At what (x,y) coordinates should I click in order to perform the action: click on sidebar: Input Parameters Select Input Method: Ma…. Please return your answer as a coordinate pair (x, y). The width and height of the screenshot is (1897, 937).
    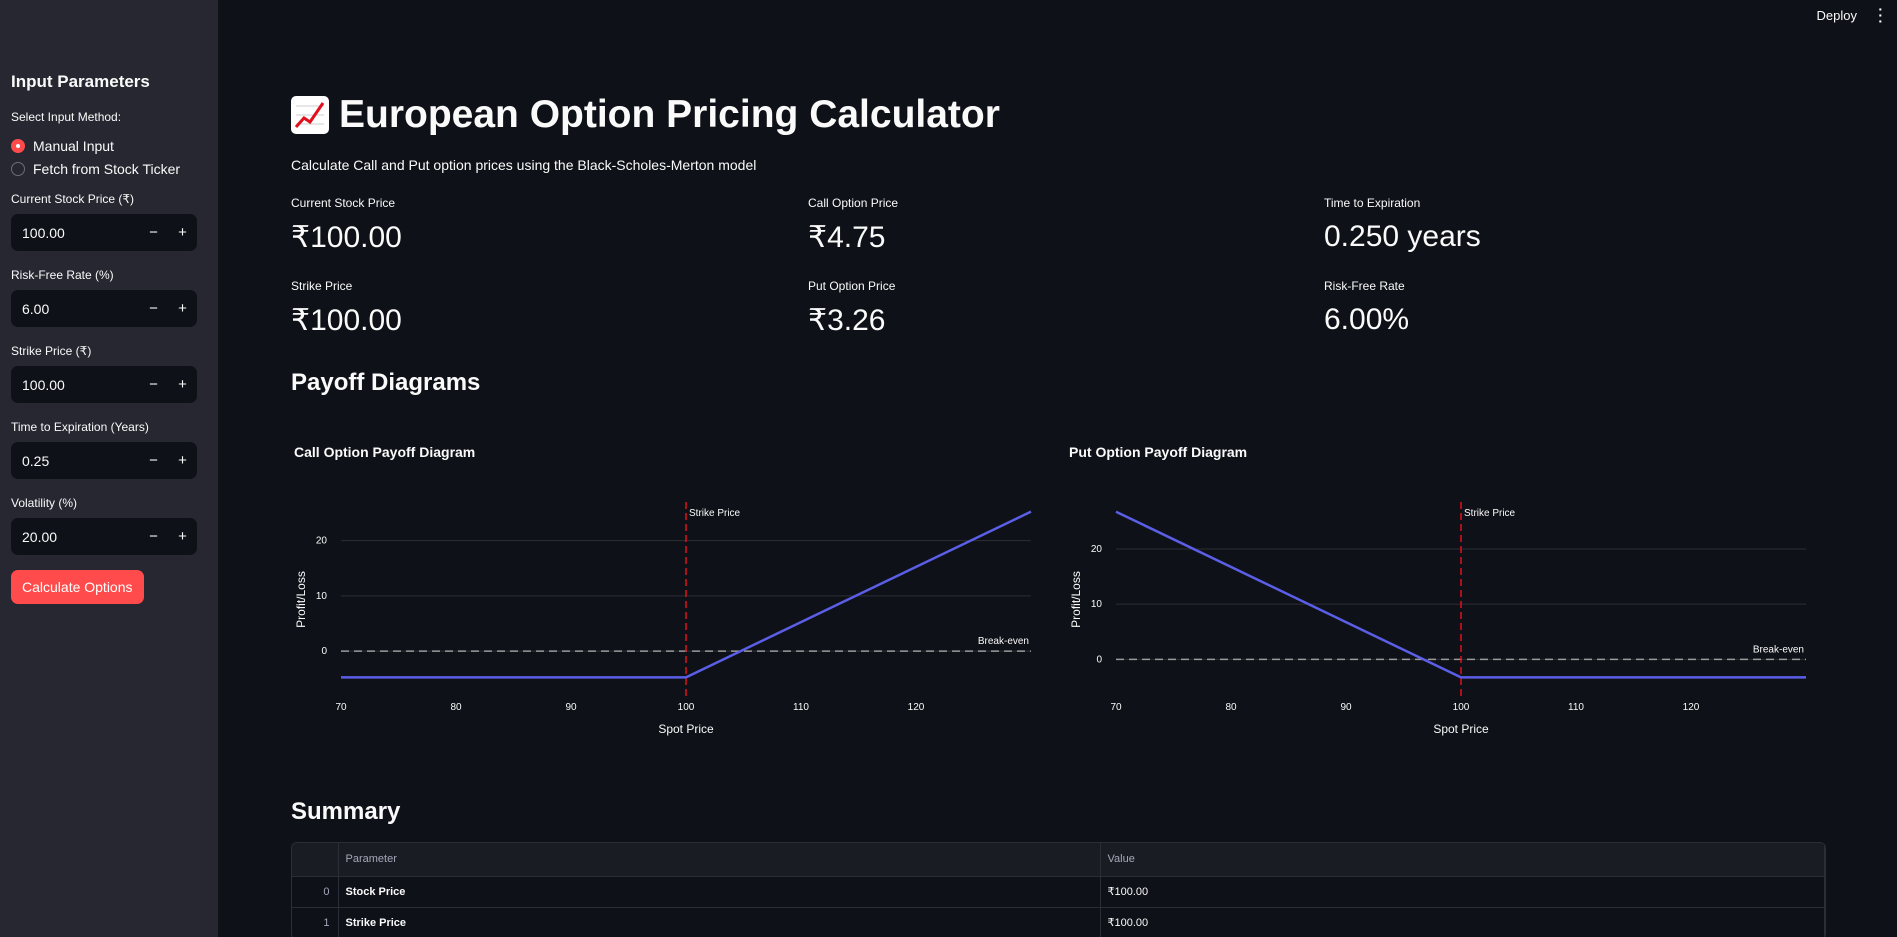
    Looking at the image, I should click on (109, 468).